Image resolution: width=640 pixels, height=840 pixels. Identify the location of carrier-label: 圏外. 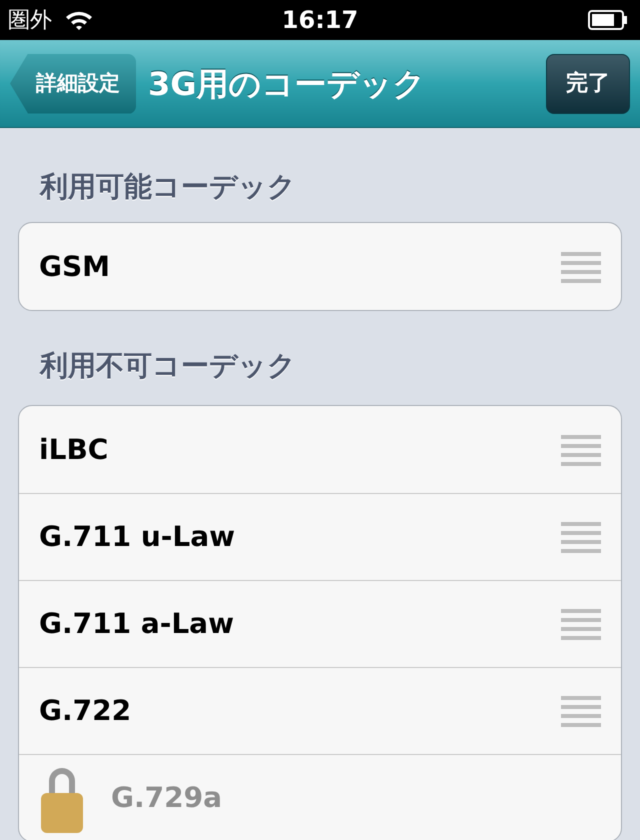
(30, 20).